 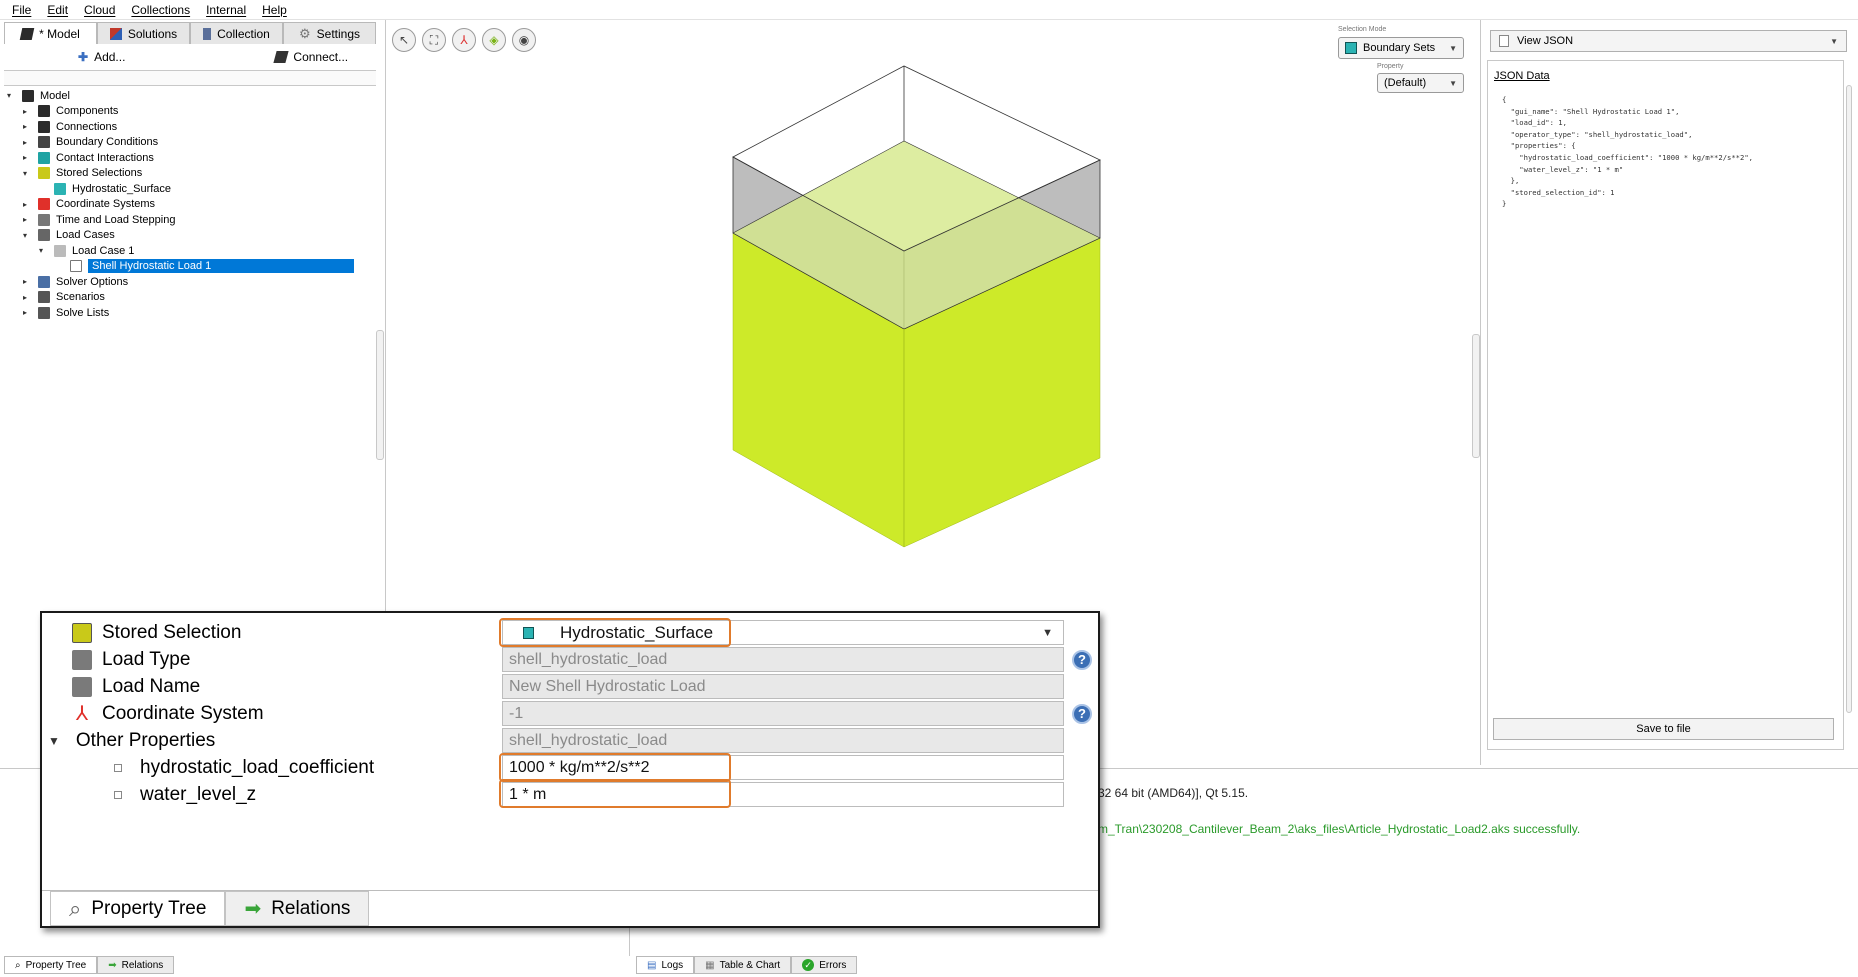 I want to click on menu-help: Help, so click(x=274, y=10).